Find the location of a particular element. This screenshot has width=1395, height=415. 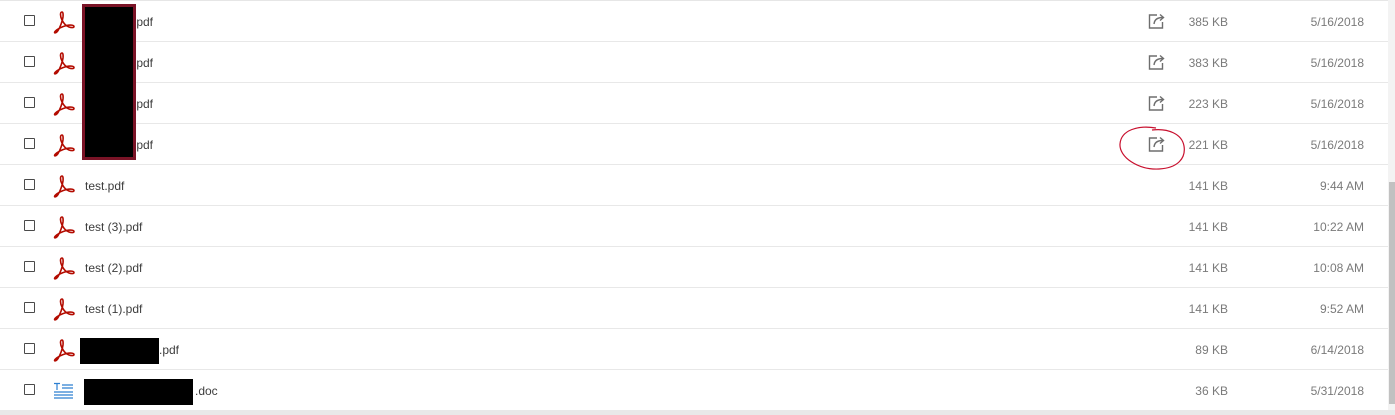

file-row: test (1).pdf 141 KB 9:52 AM is located at coordinates (694, 308).